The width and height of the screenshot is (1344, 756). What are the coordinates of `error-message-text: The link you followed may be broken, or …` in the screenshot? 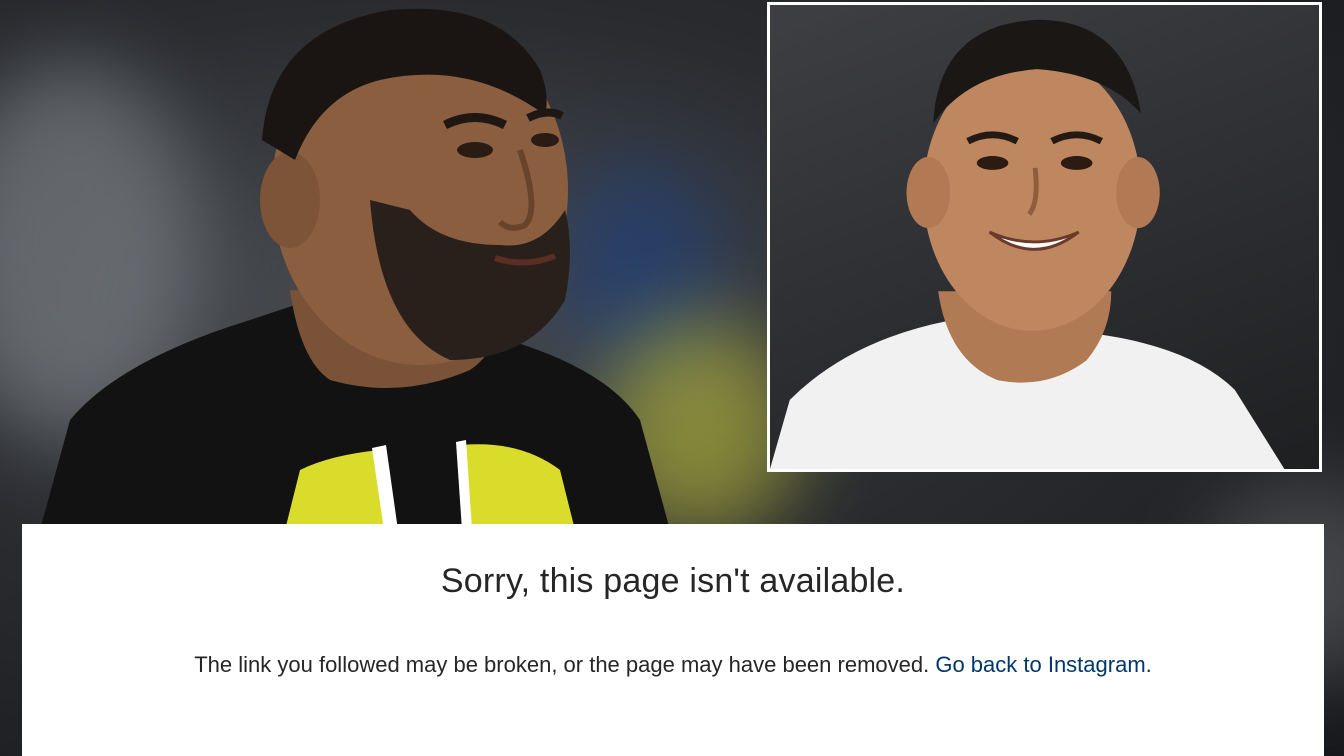 It's located at (565, 664).